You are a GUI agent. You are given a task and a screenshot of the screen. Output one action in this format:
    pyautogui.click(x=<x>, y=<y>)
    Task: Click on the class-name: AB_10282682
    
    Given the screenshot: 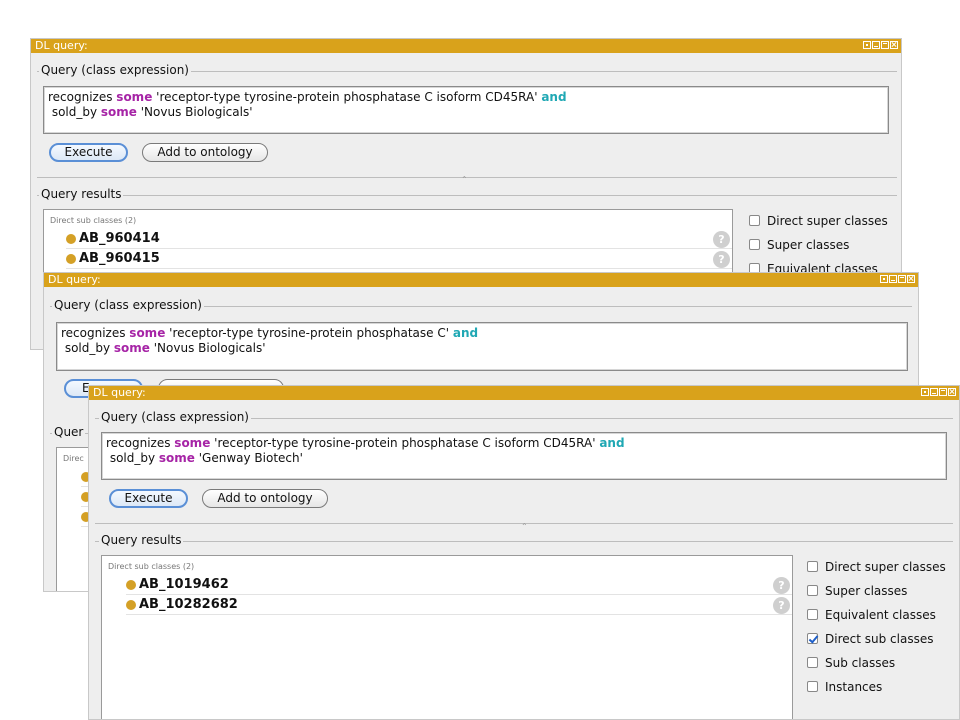 What is the action you would take?
    pyautogui.click(x=188, y=604)
    